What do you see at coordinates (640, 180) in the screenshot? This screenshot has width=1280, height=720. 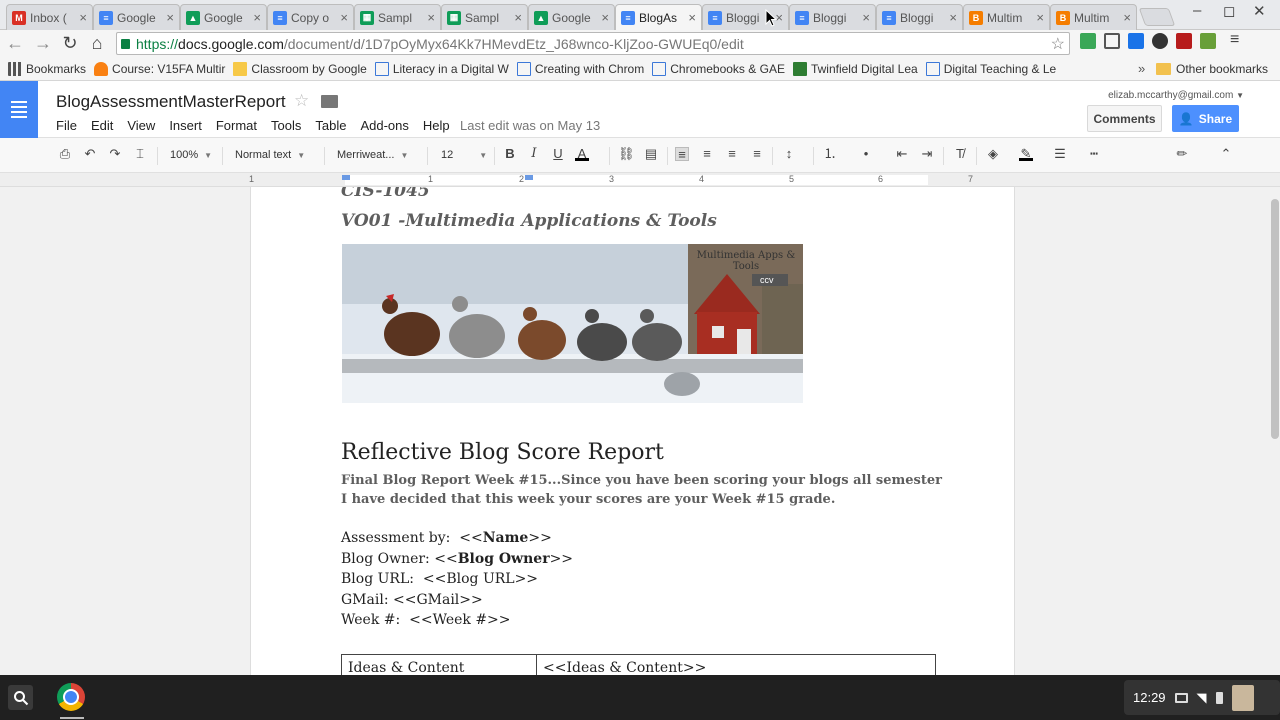 I see `ruler: 1 1 2 3 4 5 6 7` at bounding box center [640, 180].